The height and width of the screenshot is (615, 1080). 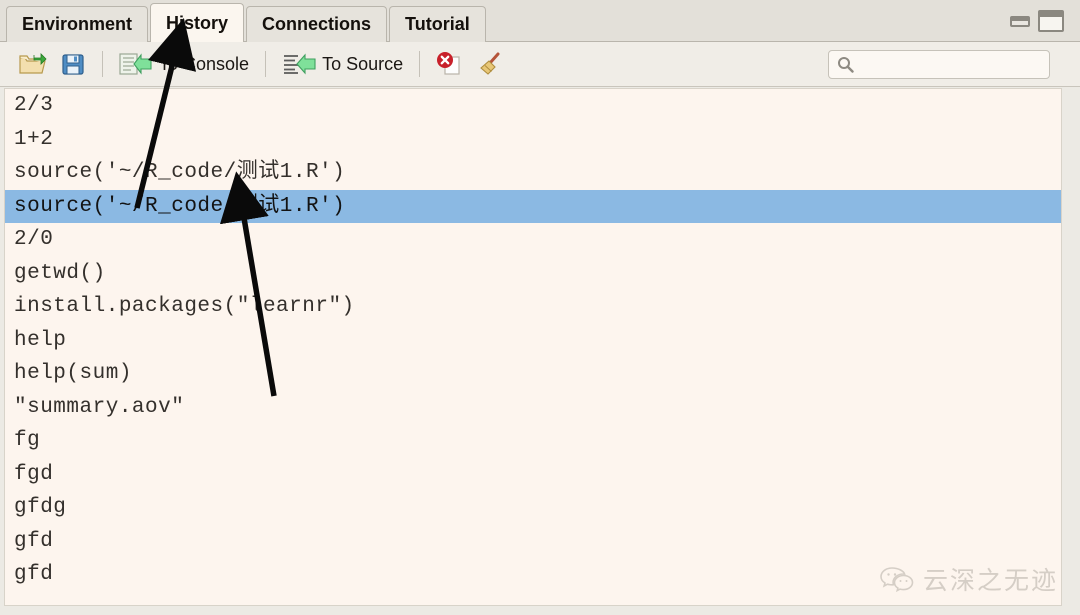 I want to click on save-history-button, so click(x=73, y=64).